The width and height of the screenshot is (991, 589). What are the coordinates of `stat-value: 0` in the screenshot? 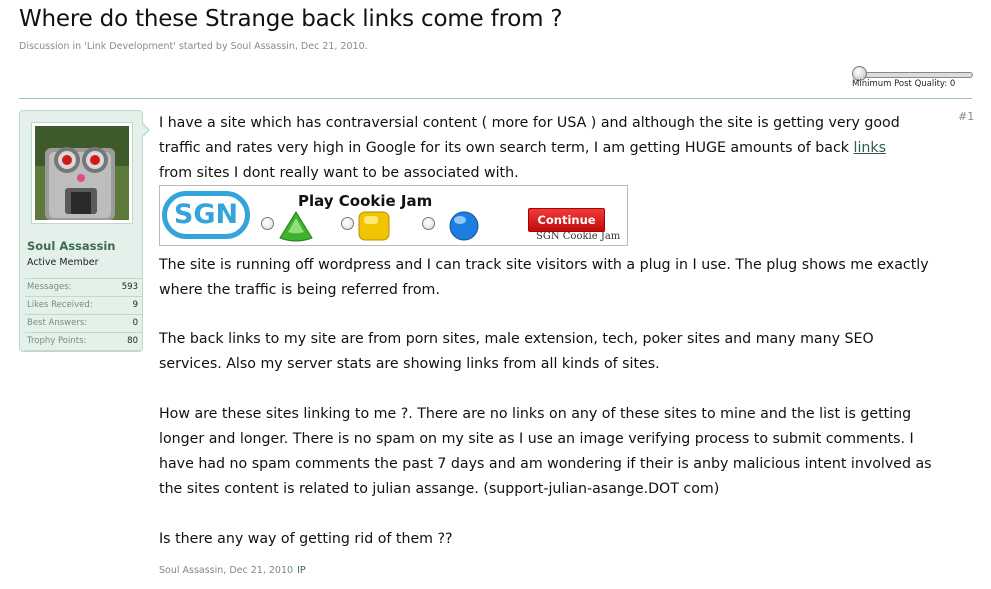 It's located at (135, 323).